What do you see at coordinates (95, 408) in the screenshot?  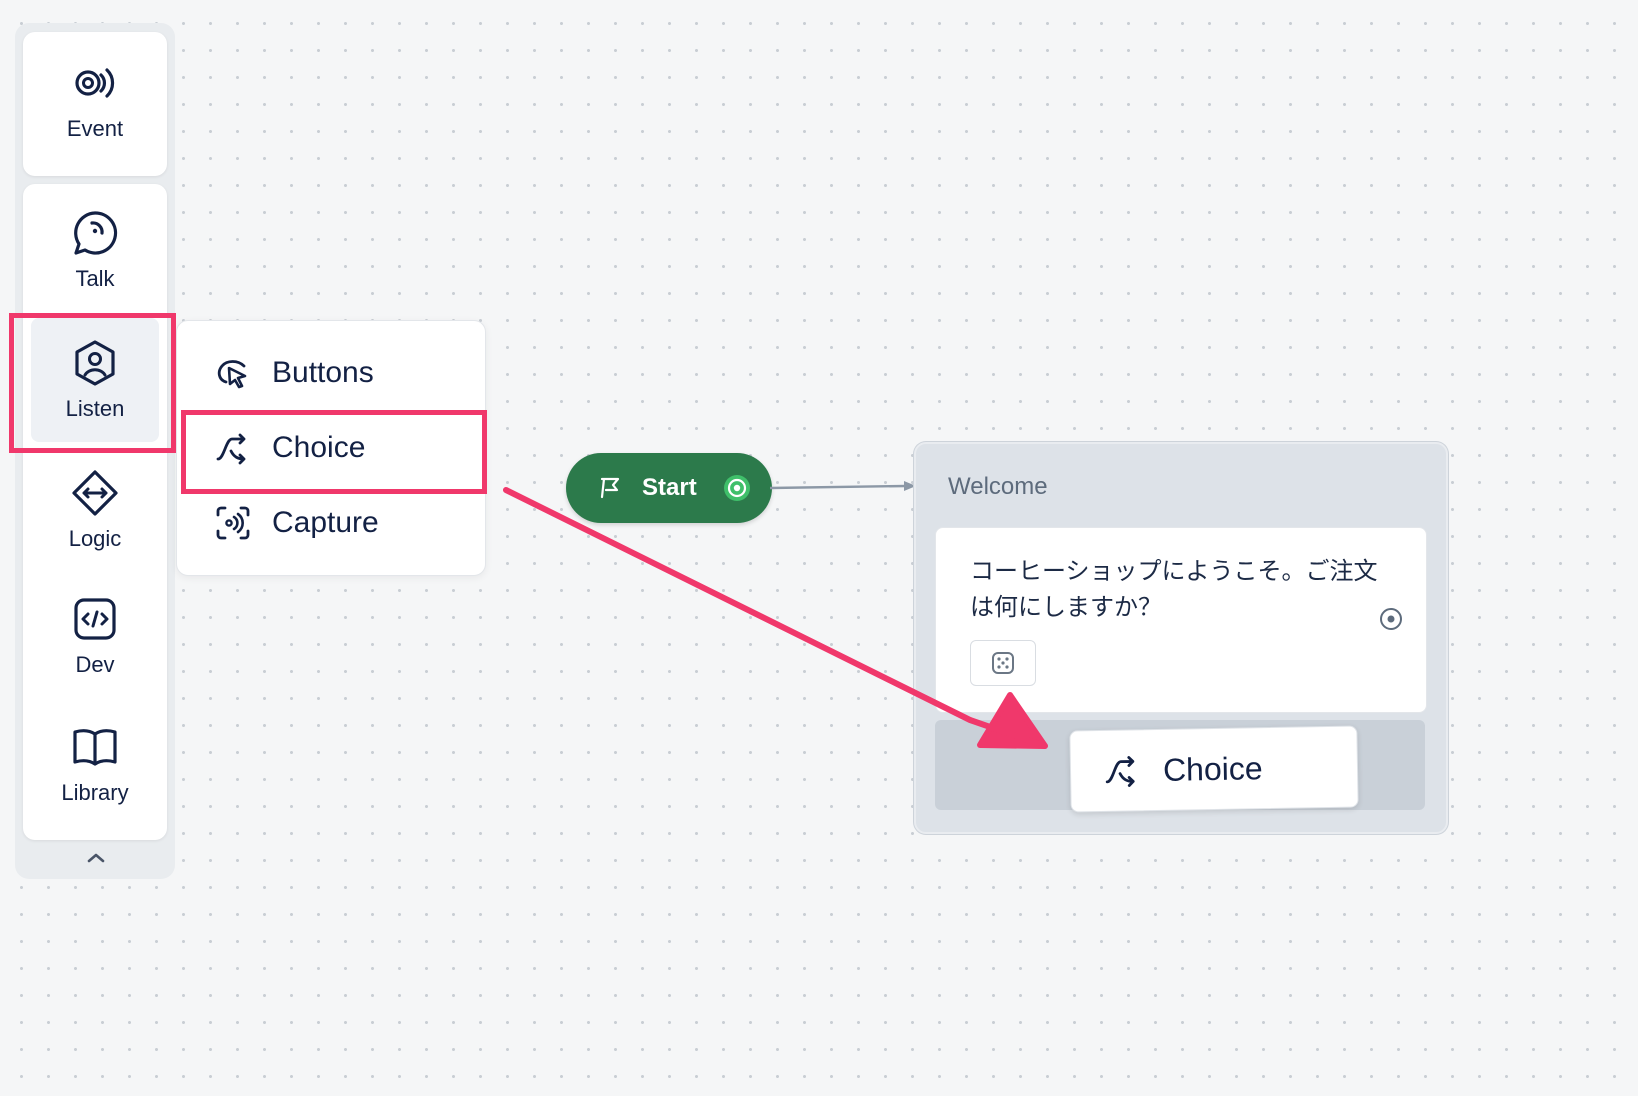 I see `sidebar-item-label: Listen` at bounding box center [95, 408].